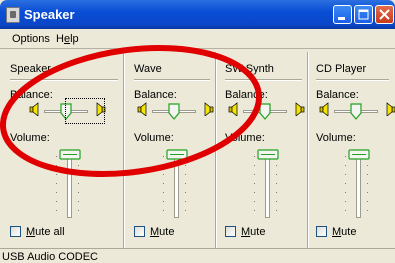  What do you see at coordinates (197, 255) in the screenshot?
I see `status-bar: USB Audio CODEC` at bounding box center [197, 255].